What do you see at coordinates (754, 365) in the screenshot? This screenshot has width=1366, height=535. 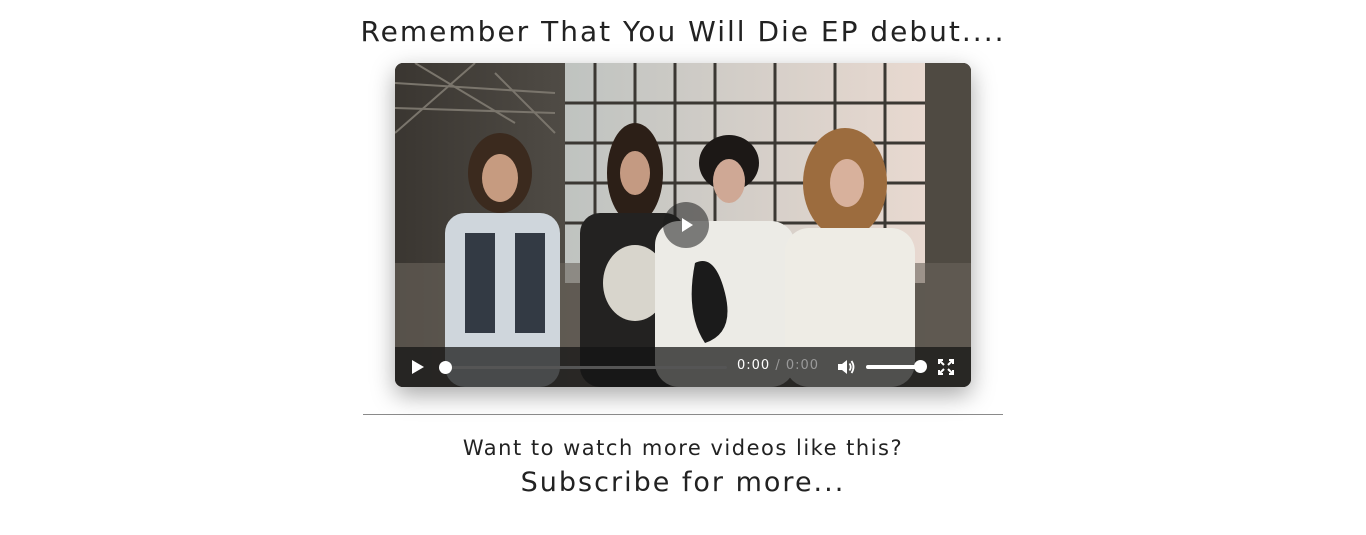 I see `current-time: 0:00` at bounding box center [754, 365].